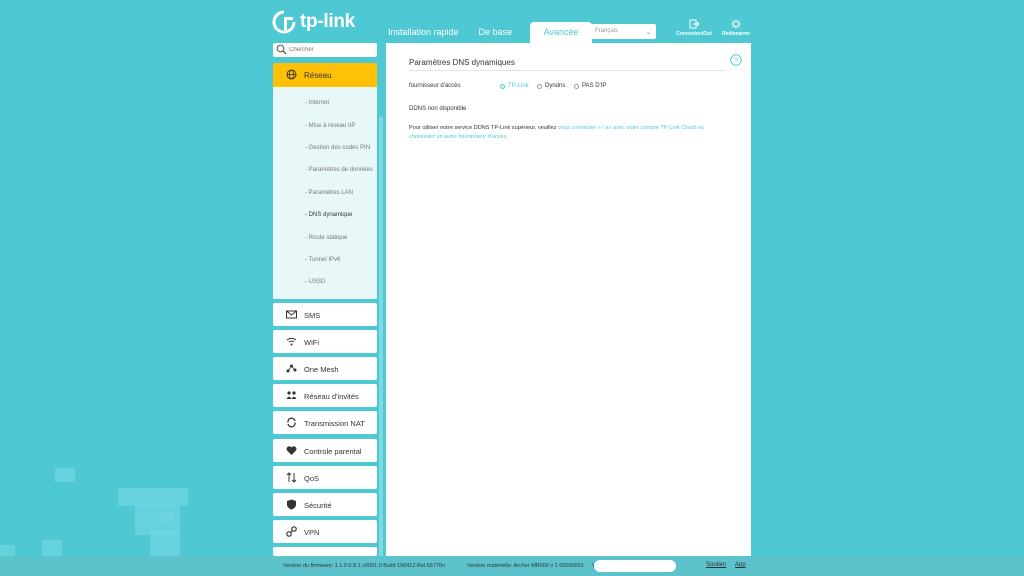  Describe the element at coordinates (318, 505) in the screenshot. I see `sidebar-item-label: Sécurité` at that location.